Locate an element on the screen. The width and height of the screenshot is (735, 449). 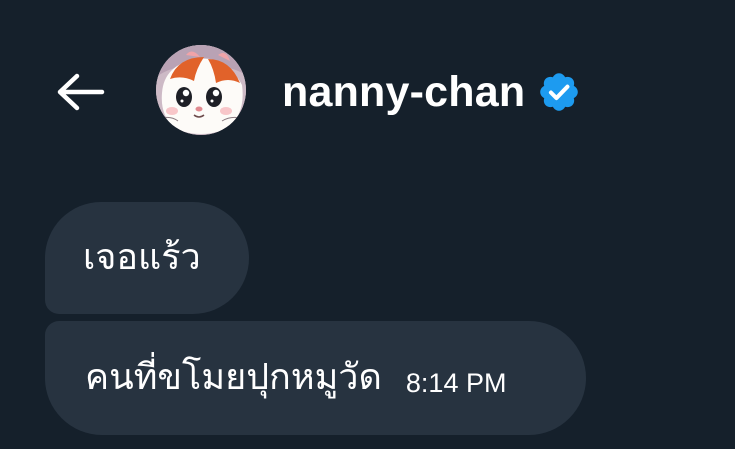
message-text: คนที่ขโมยปุกหมูวัด is located at coordinates (233, 377).